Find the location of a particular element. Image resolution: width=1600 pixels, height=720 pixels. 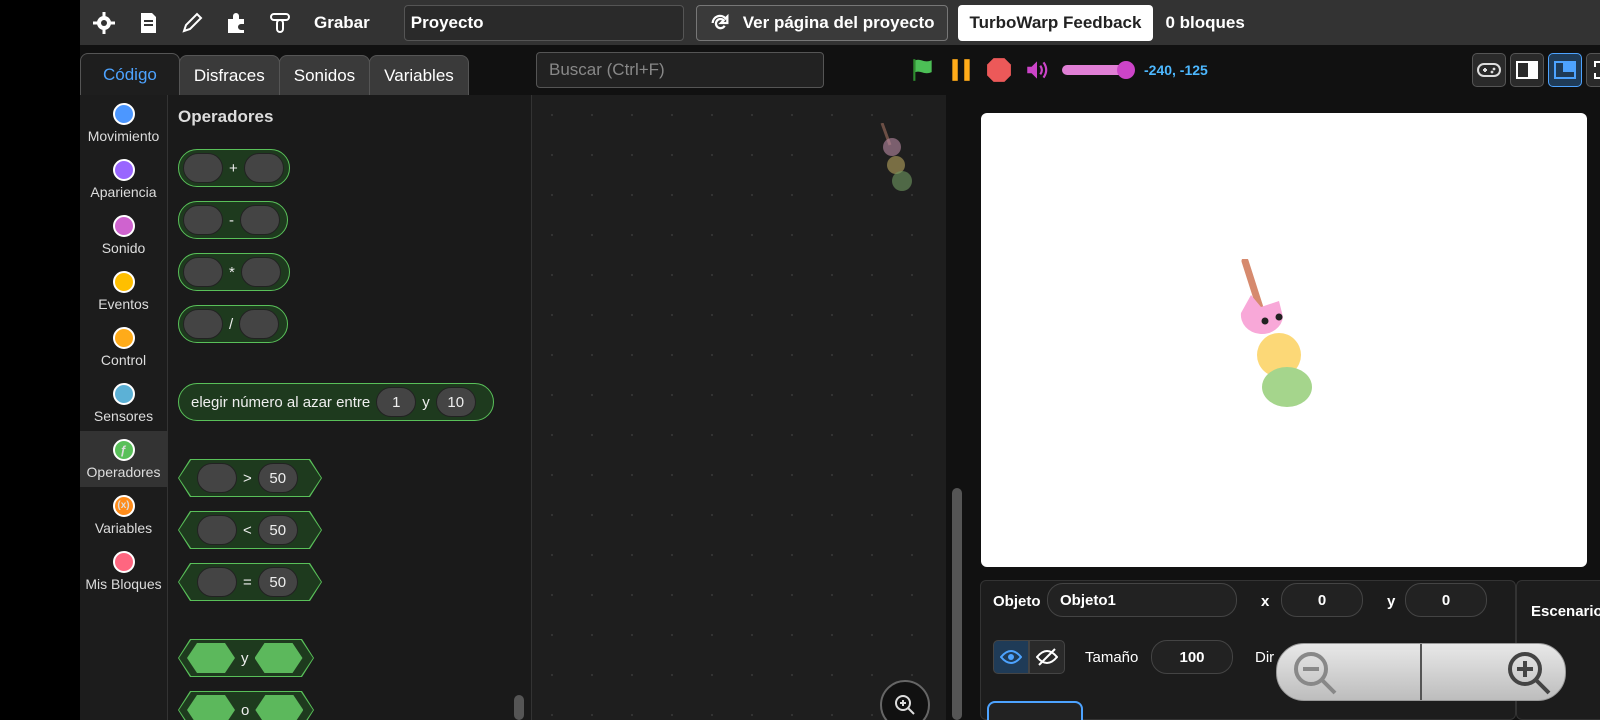

operator-symbol: + is located at coordinates (233, 168).